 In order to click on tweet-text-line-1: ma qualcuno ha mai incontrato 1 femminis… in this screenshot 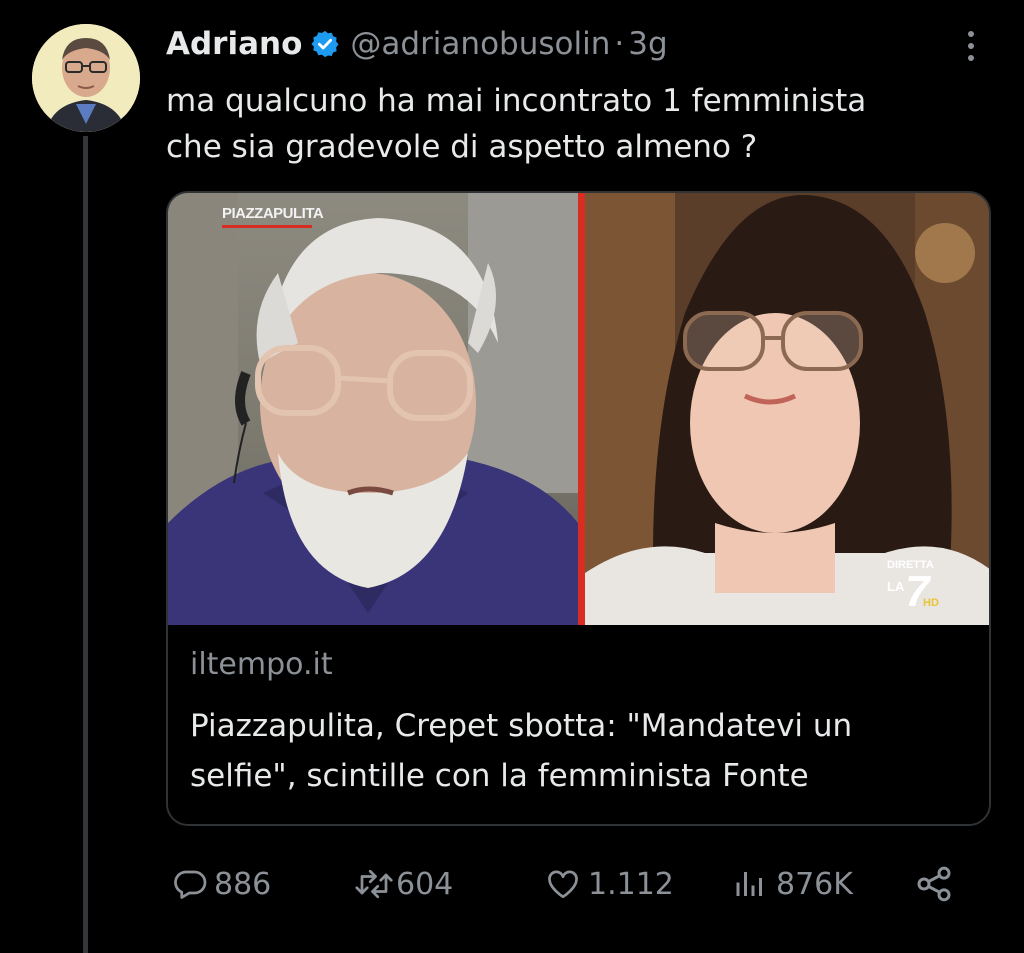, I will do `click(516, 101)`.